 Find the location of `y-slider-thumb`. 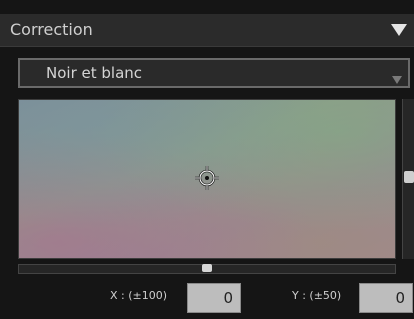

y-slider-thumb is located at coordinates (409, 177).